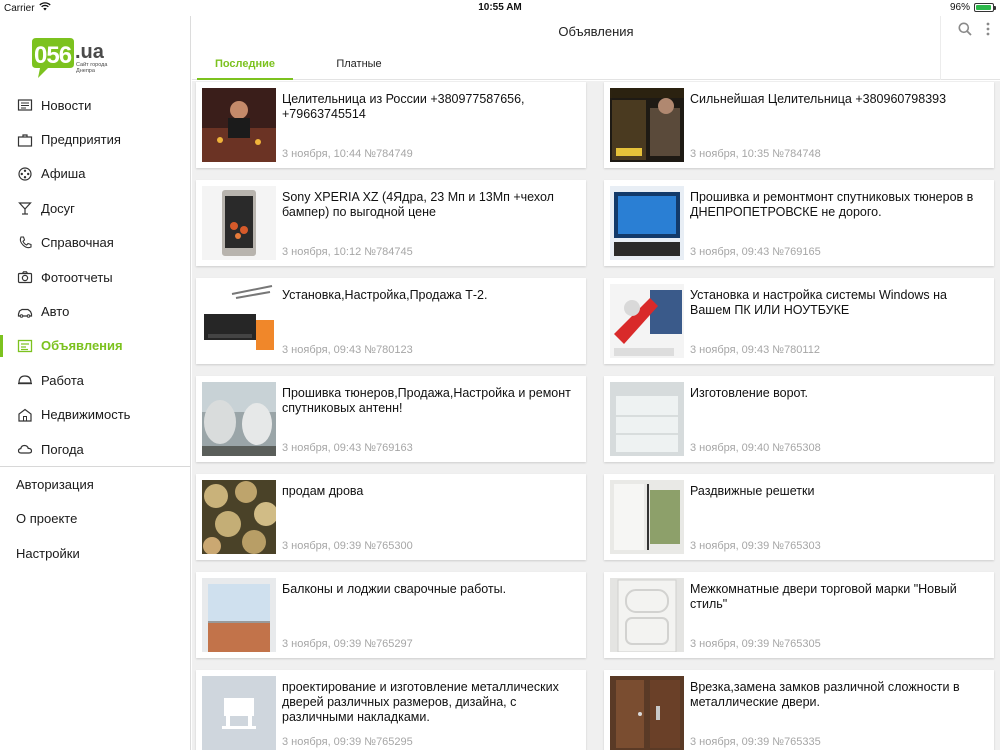 Image resolution: width=1000 pixels, height=750 pixels. Describe the element at coordinates (25, 380) in the screenshot. I see `hard-hat-icon` at that location.